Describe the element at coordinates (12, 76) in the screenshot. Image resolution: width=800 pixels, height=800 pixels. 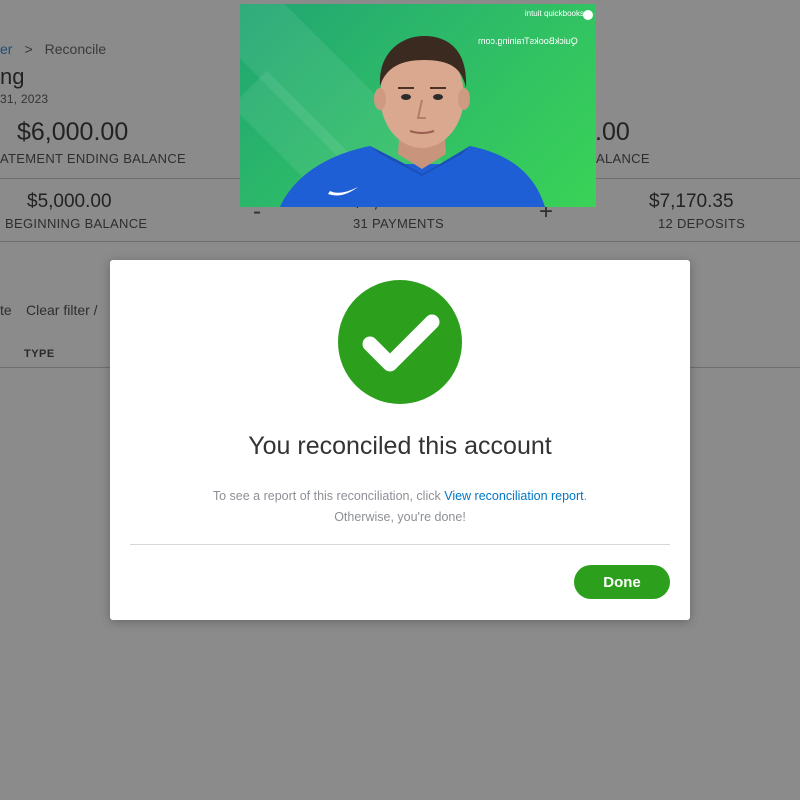
I see `account-title: ng` at that location.